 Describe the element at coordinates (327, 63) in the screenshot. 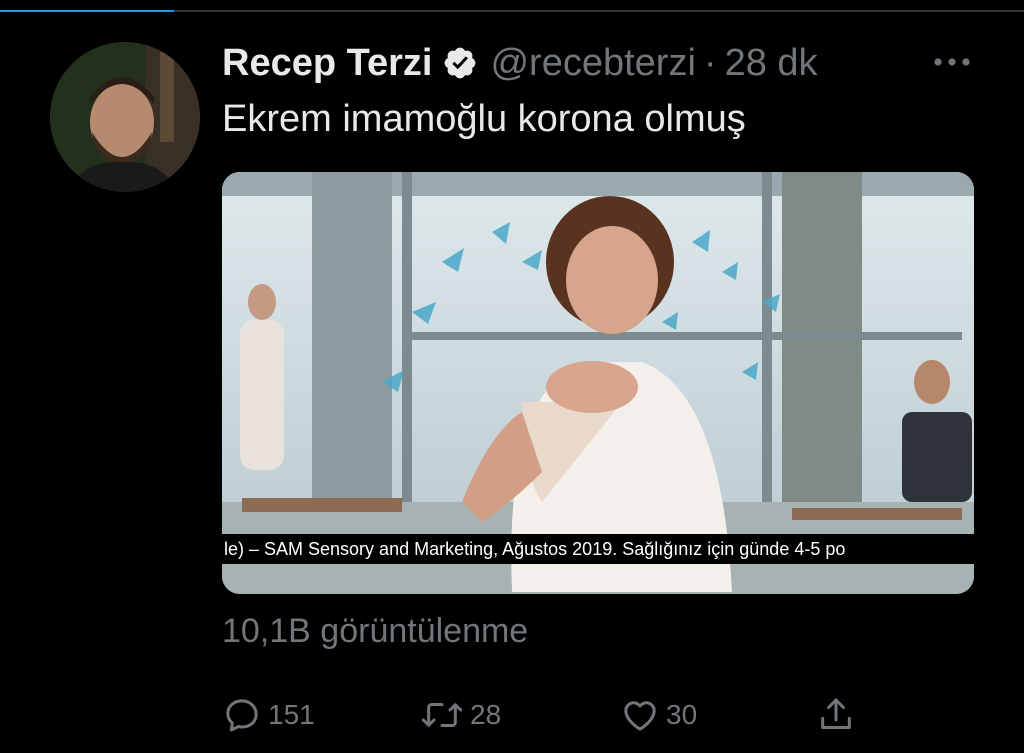

I see `display-name: Recep Terzi` at that location.